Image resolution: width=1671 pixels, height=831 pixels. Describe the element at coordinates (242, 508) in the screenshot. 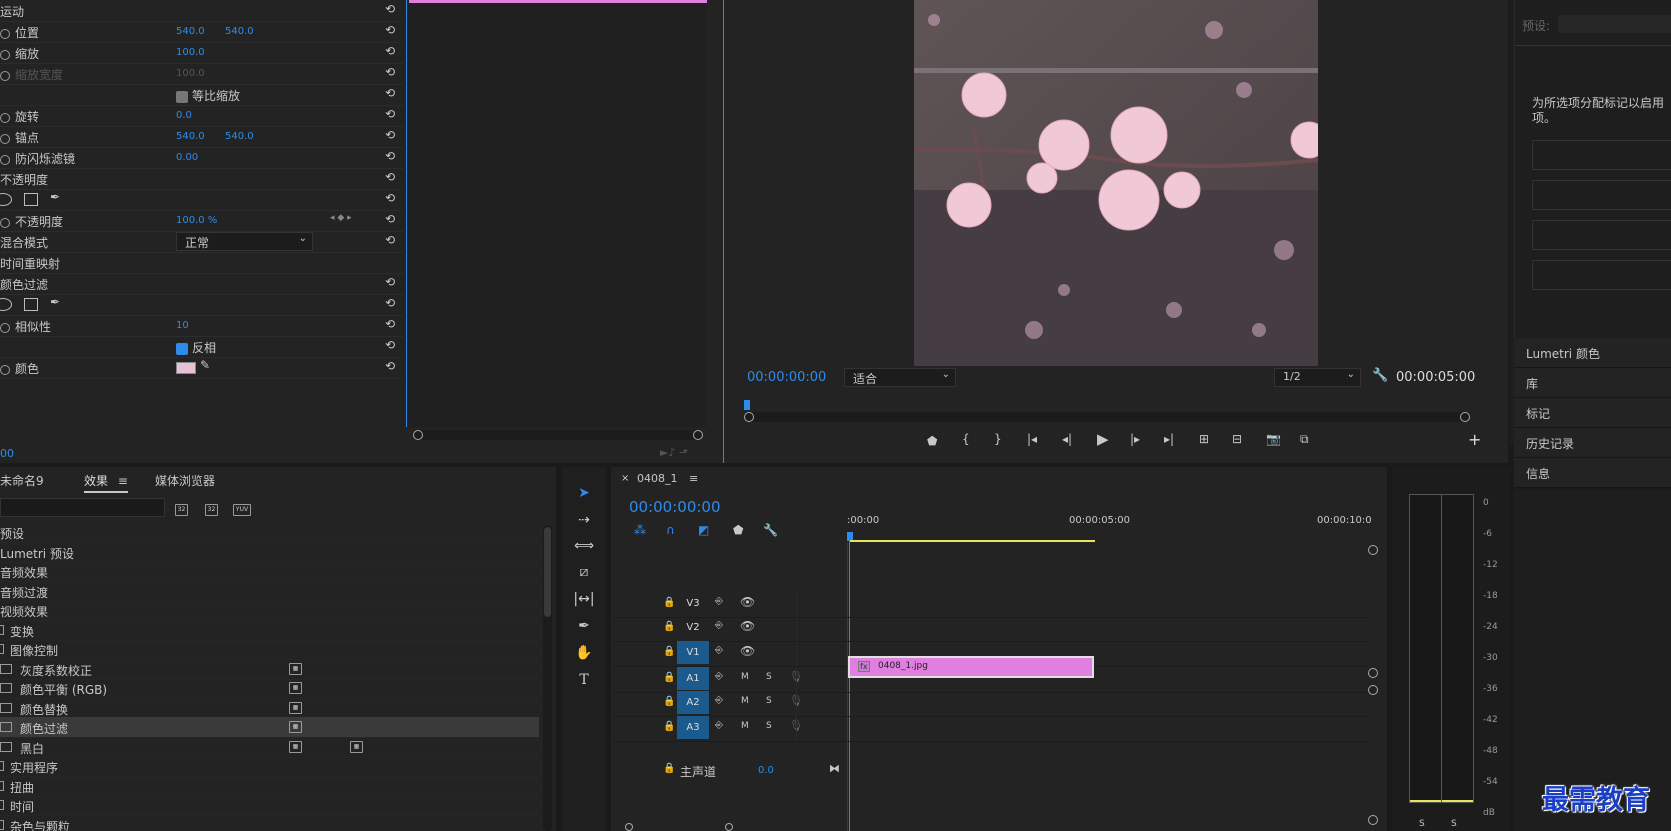

I see `yuv-filter-badge: YUV` at that location.